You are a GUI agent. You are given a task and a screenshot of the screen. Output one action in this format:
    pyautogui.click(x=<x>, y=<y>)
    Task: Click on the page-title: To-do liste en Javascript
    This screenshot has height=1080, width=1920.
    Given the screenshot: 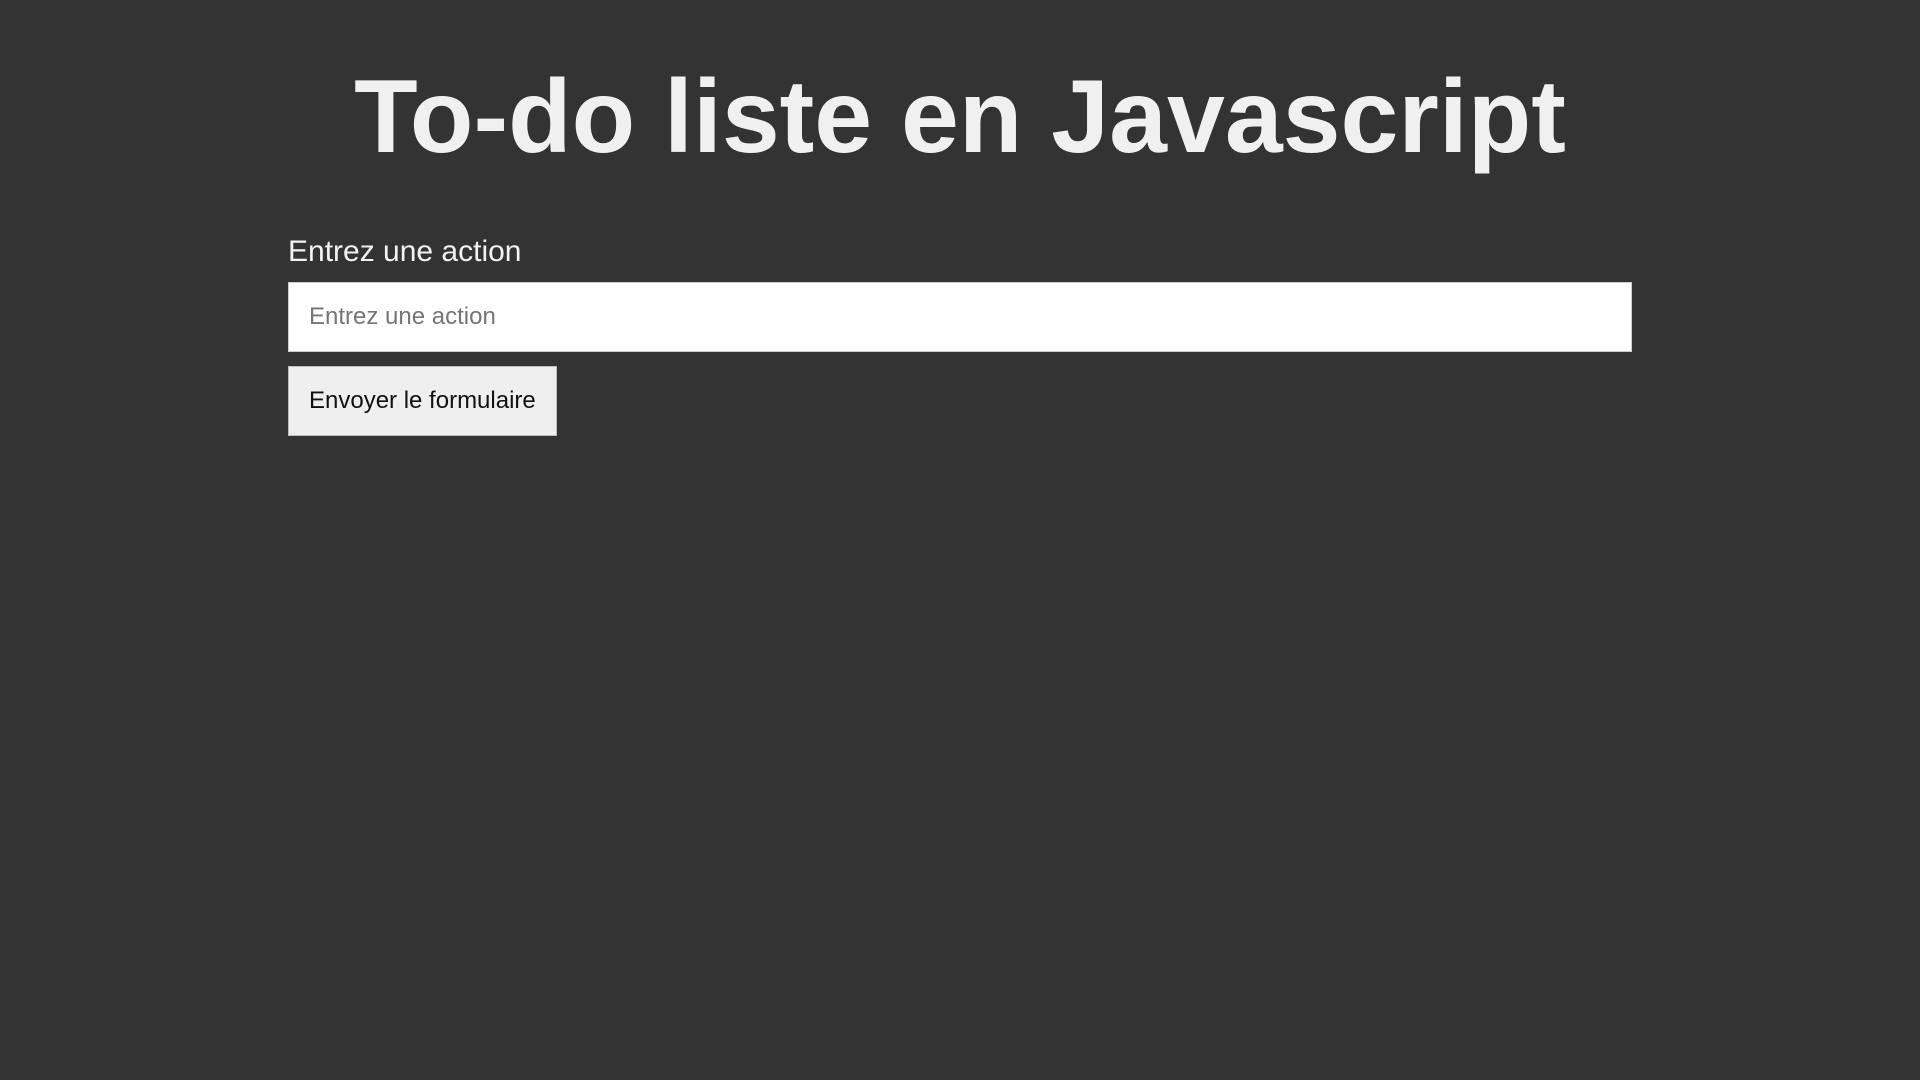 What is the action you would take?
    pyautogui.click(x=960, y=117)
    